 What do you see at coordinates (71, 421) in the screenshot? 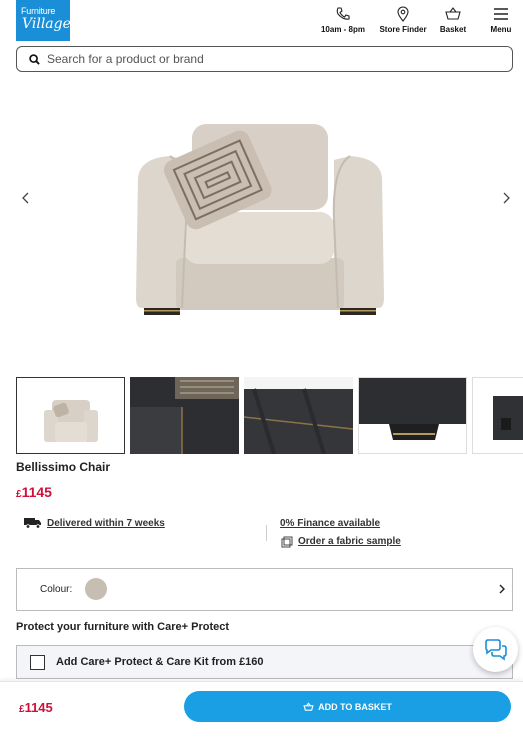
I see `thumbnail-chair-front` at bounding box center [71, 421].